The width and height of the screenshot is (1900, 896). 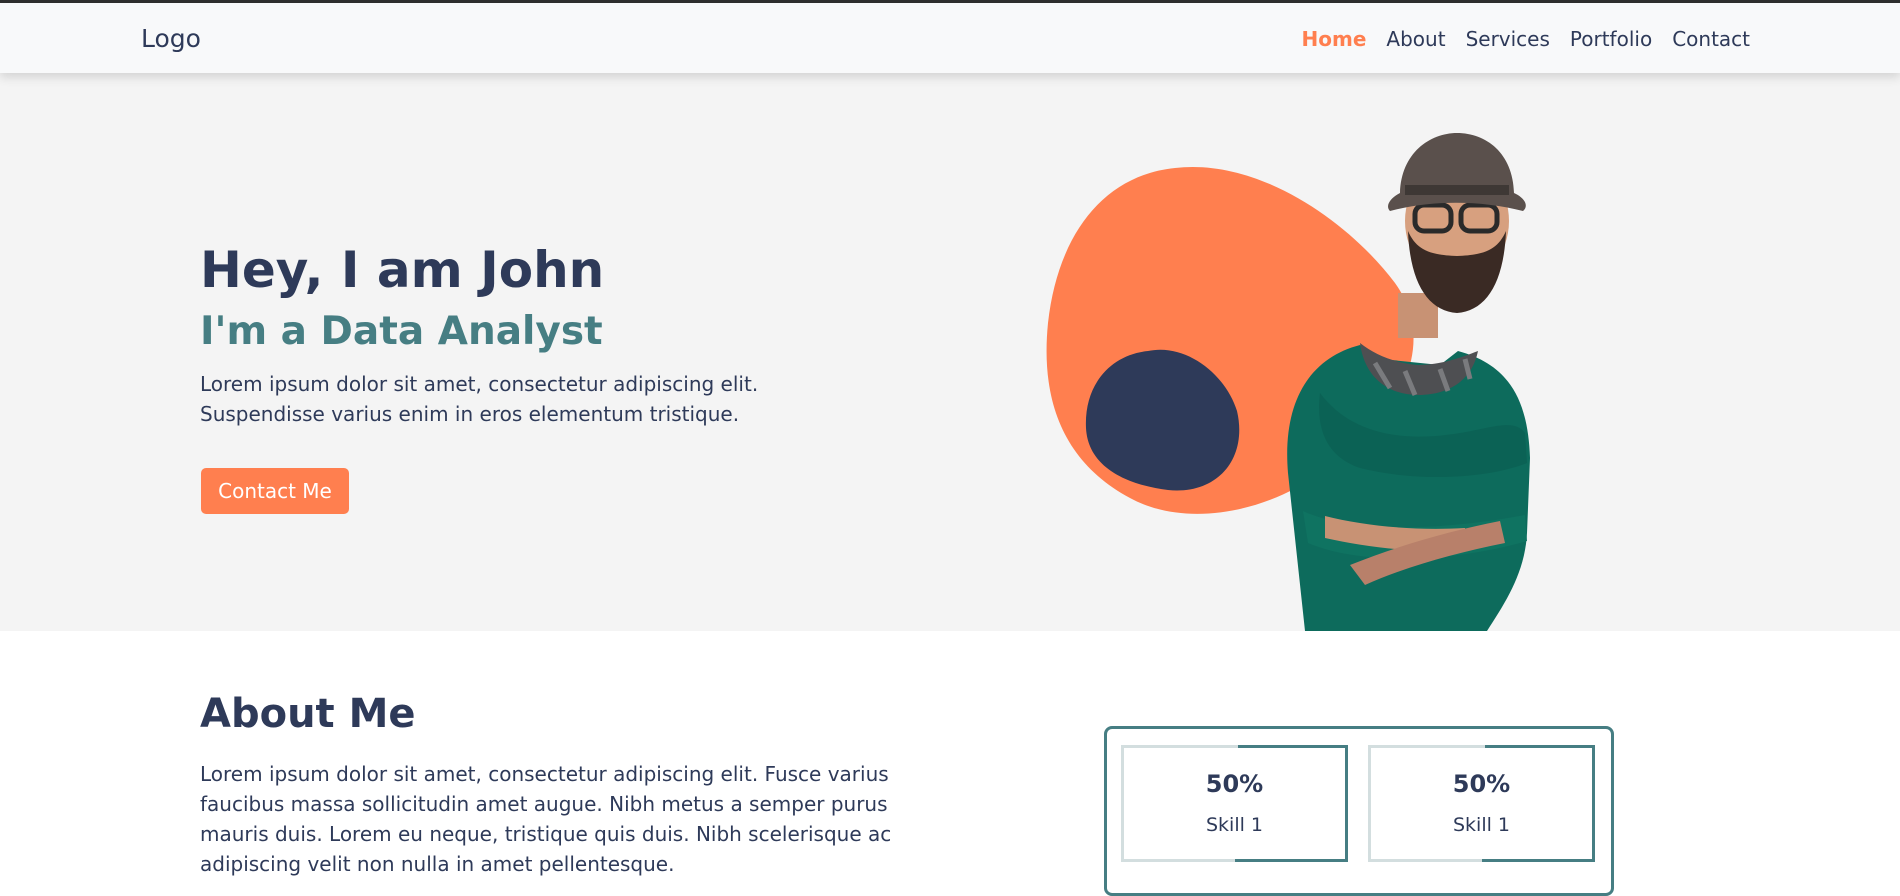 What do you see at coordinates (275, 491) in the screenshot?
I see `contact-me-button: Contact Me` at bounding box center [275, 491].